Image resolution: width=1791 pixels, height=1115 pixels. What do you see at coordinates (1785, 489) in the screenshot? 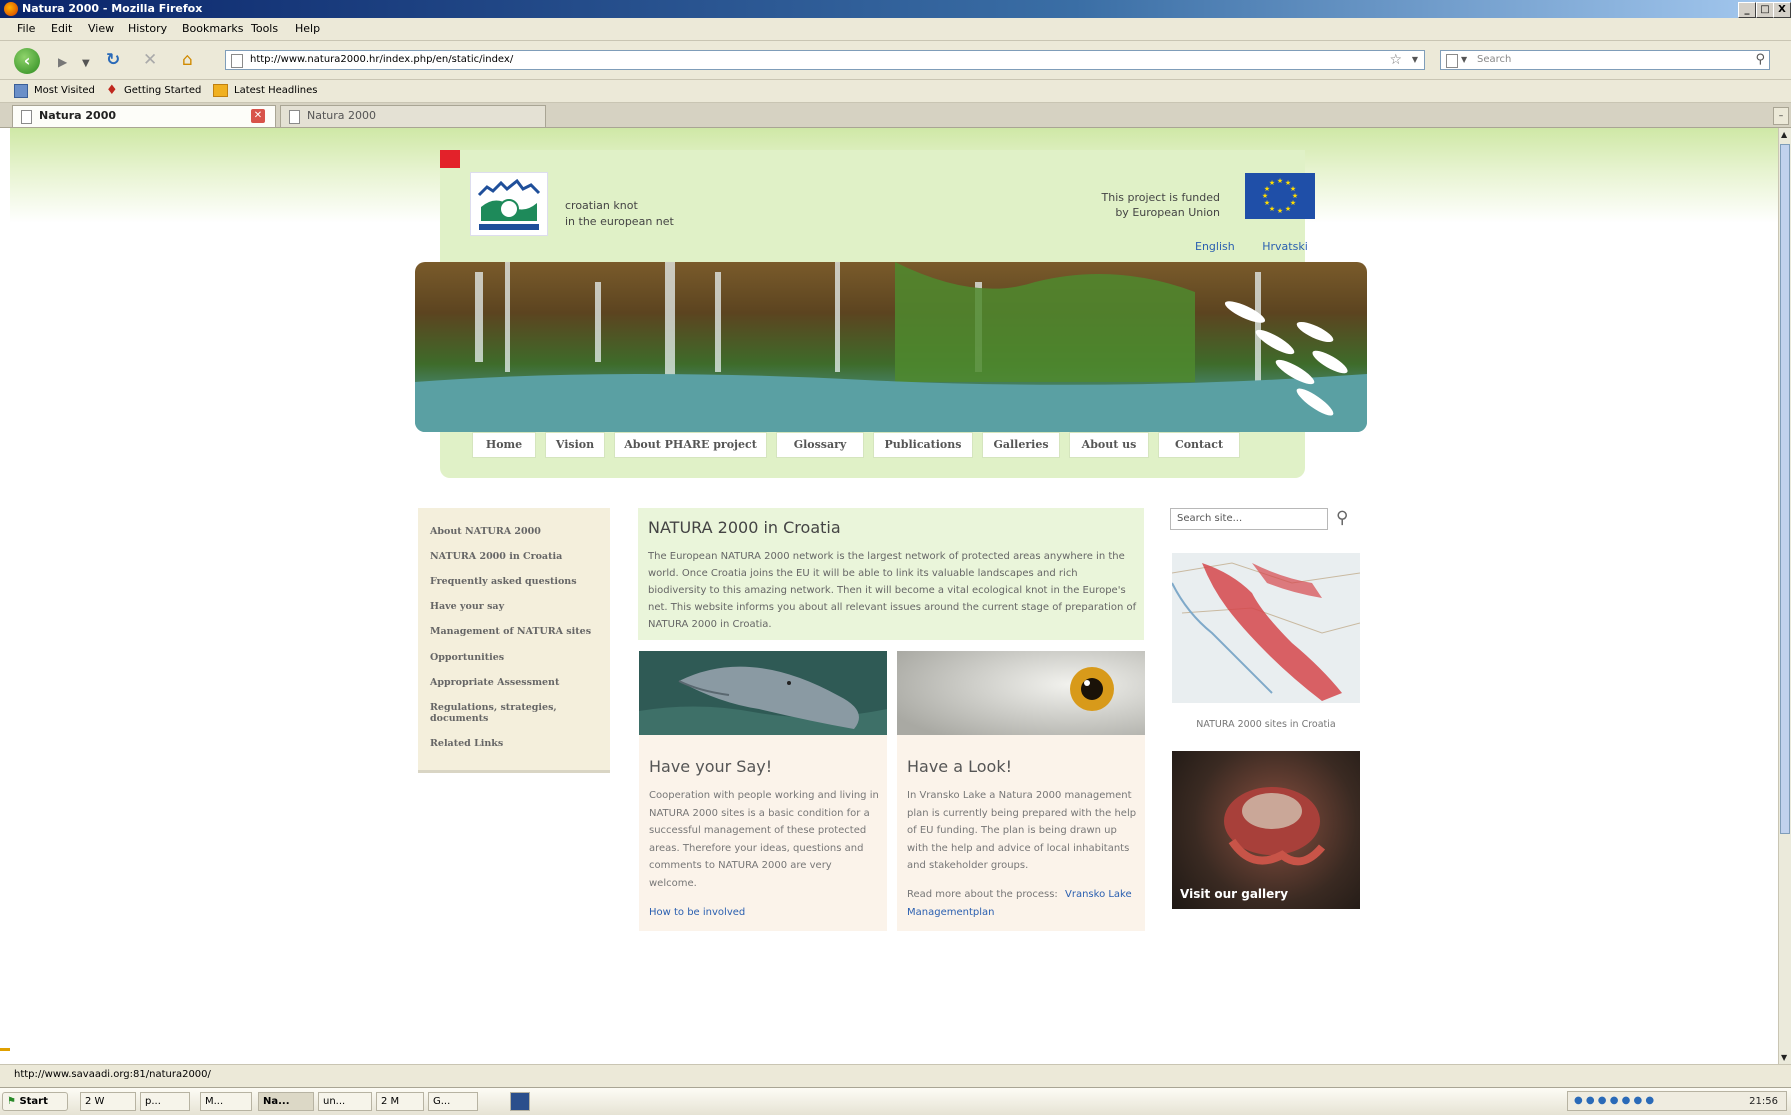
I see `scrollbar-thumb` at bounding box center [1785, 489].